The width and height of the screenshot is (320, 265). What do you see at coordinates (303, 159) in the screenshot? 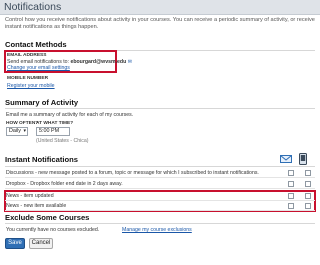
I see `mobile-phone-icon` at bounding box center [303, 159].